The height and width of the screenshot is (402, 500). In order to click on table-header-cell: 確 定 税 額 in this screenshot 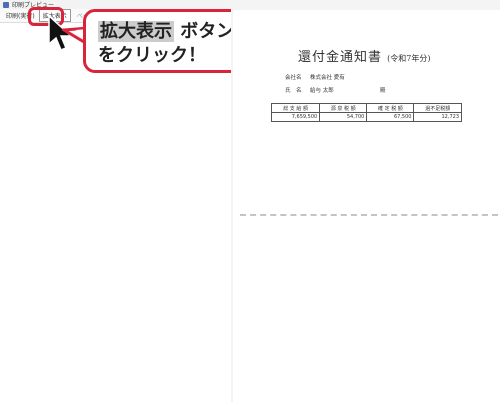, I will do `click(390, 108)`.